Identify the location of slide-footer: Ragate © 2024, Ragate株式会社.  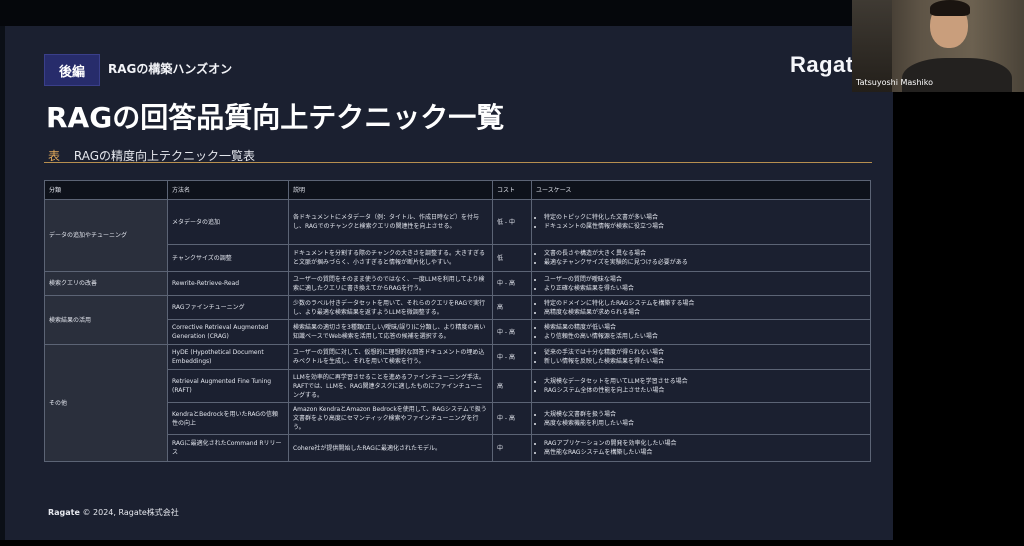
(113, 512).